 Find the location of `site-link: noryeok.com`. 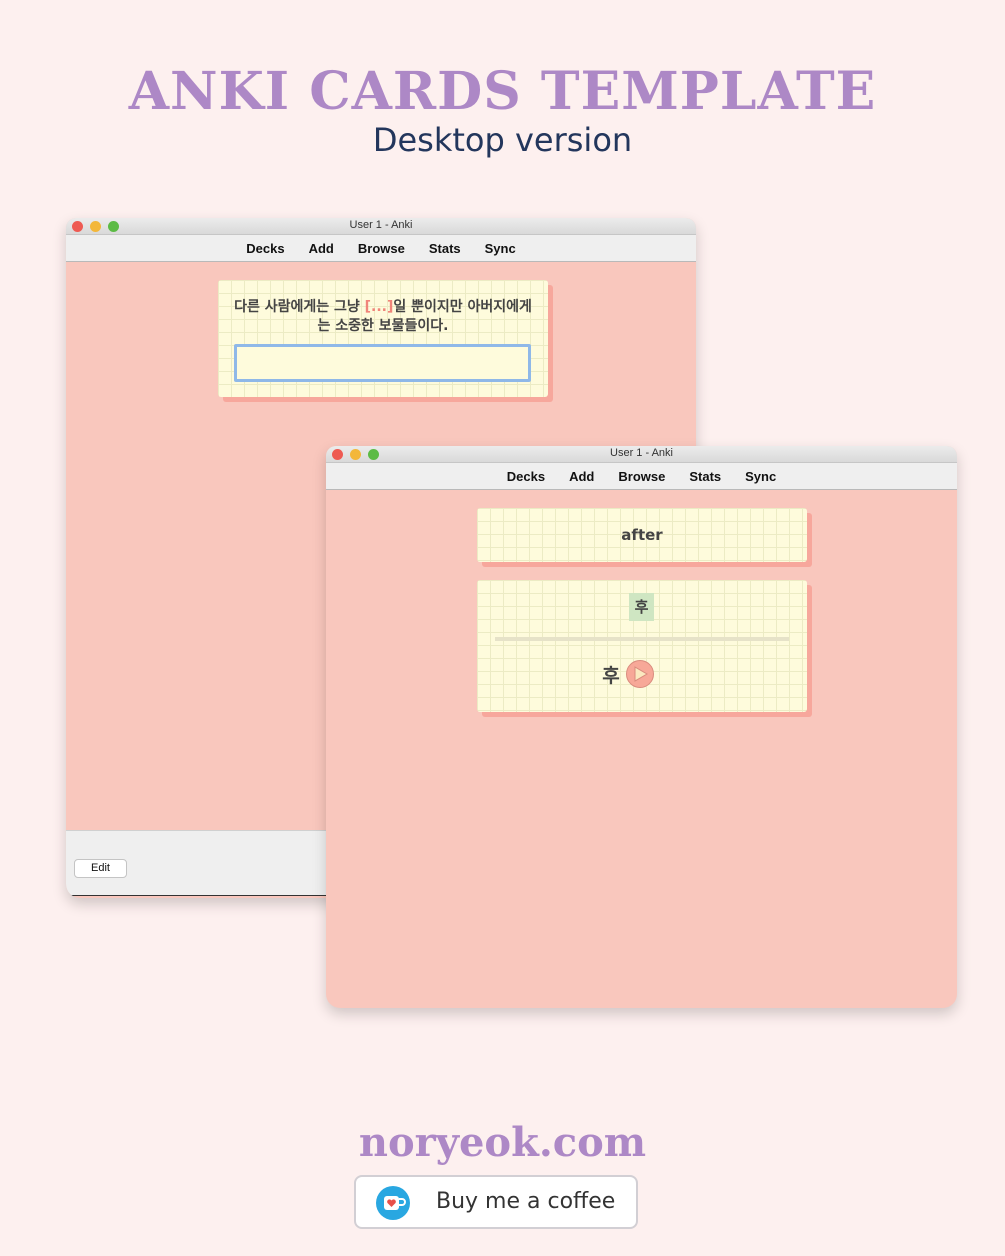

site-link: noryeok.com is located at coordinates (502, 1143).